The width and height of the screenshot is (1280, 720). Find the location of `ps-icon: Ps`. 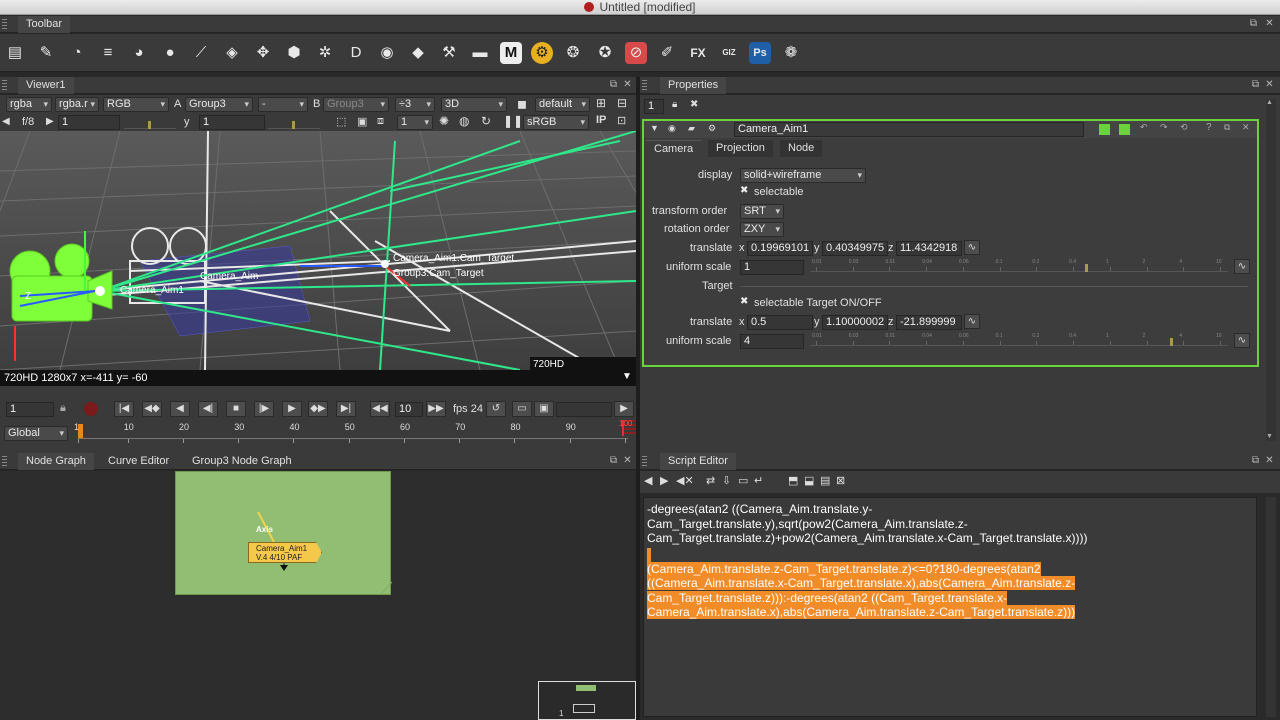

ps-icon: Ps is located at coordinates (760, 53).